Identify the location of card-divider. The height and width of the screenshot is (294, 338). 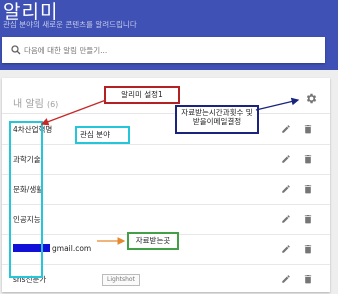
(166, 113).